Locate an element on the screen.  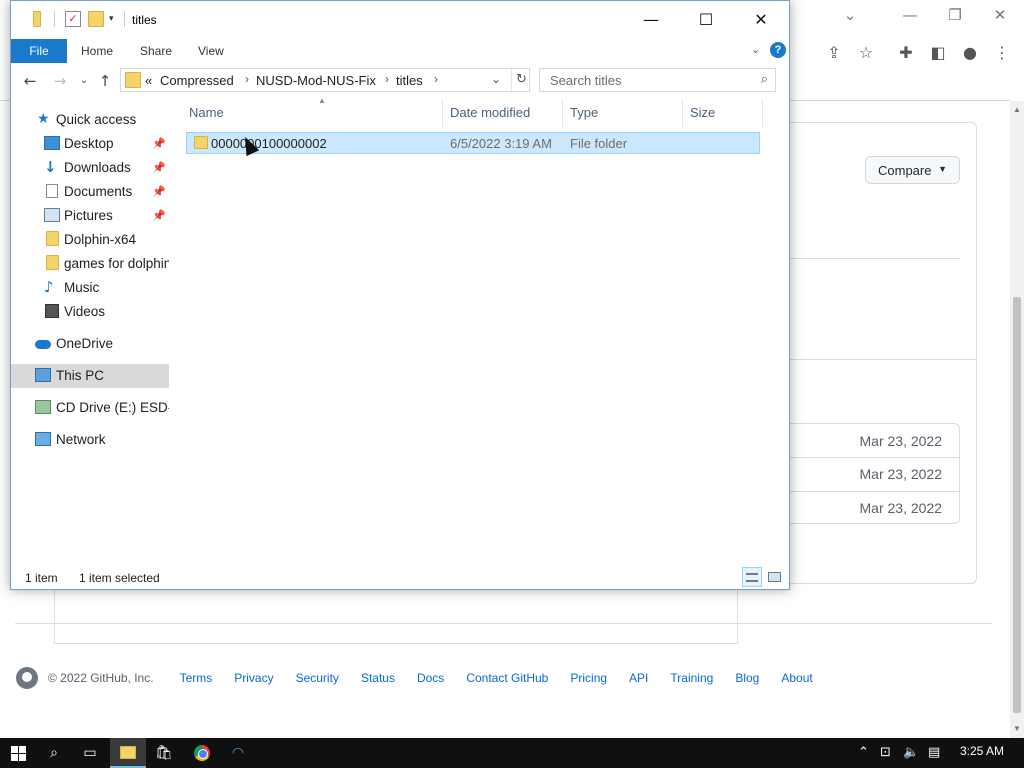
compare-button: Compare ▼ is located at coordinates (912, 170).